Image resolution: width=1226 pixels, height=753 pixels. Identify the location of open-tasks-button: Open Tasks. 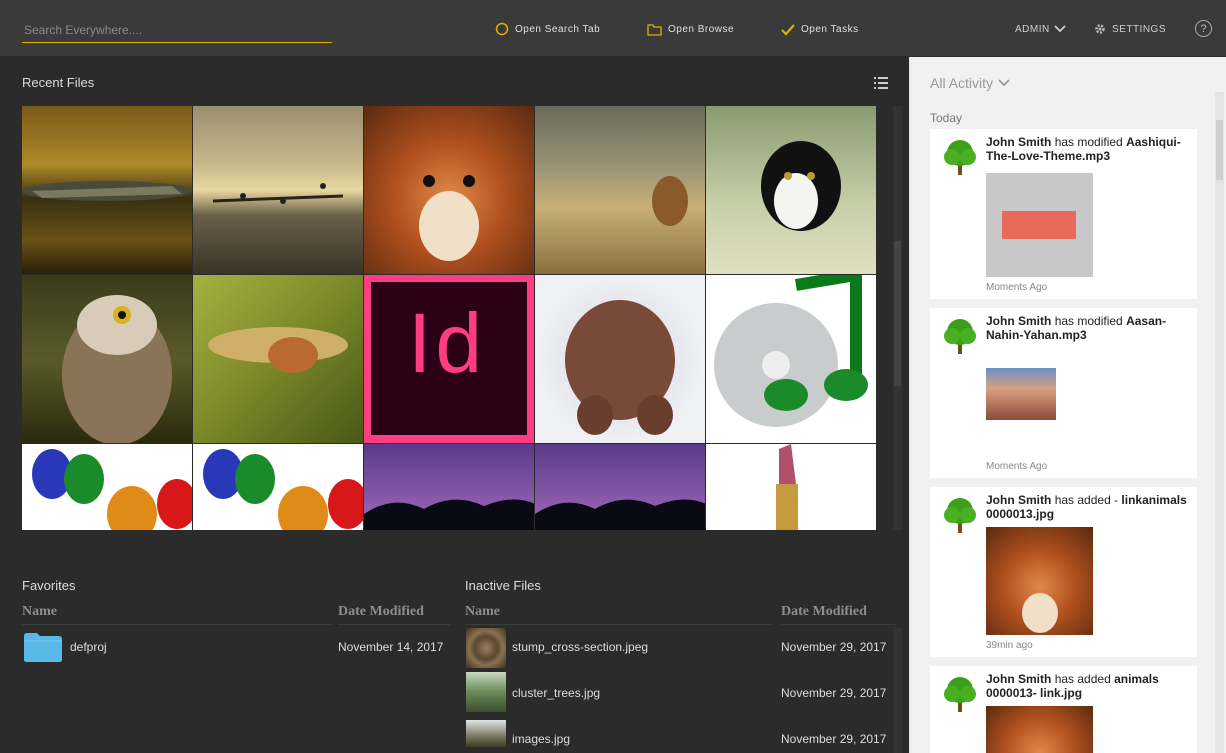
(820, 29).